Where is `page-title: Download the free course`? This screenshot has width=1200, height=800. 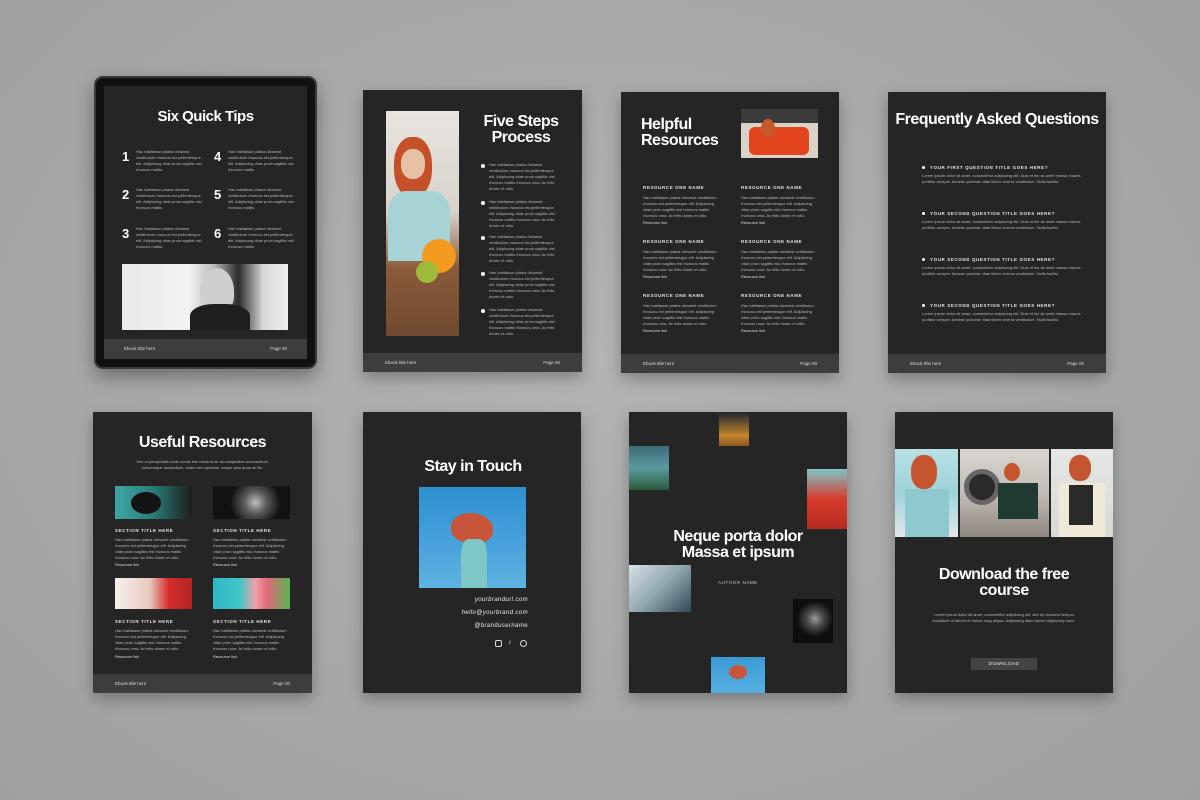
page-title: Download the free course is located at coordinates (1004, 582).